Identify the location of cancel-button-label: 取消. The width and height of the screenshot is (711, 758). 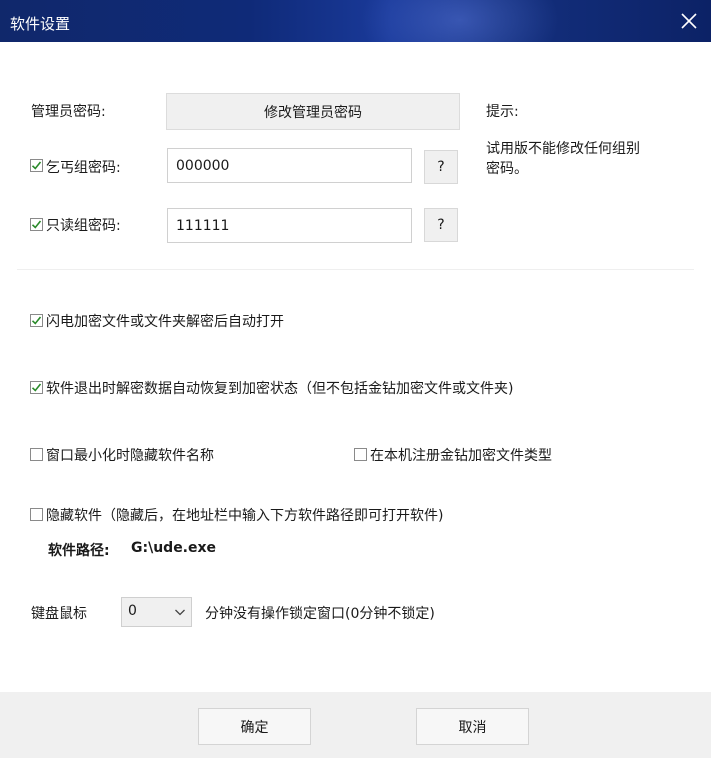
(472, 727).